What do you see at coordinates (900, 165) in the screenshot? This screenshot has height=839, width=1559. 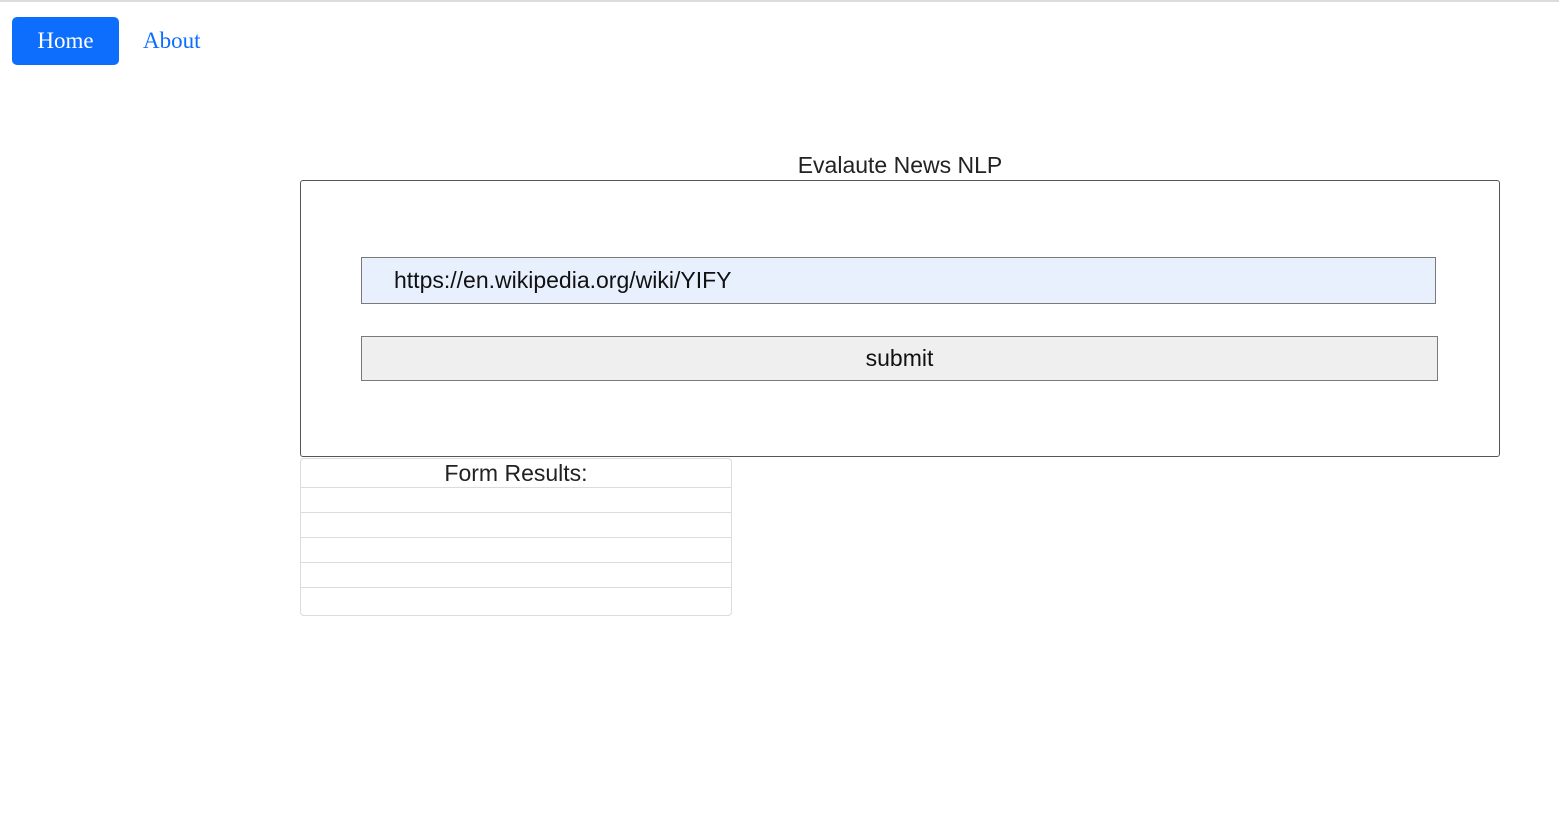 I see `form-title: Evalaute News NLP` at bounding box center [900, 165].